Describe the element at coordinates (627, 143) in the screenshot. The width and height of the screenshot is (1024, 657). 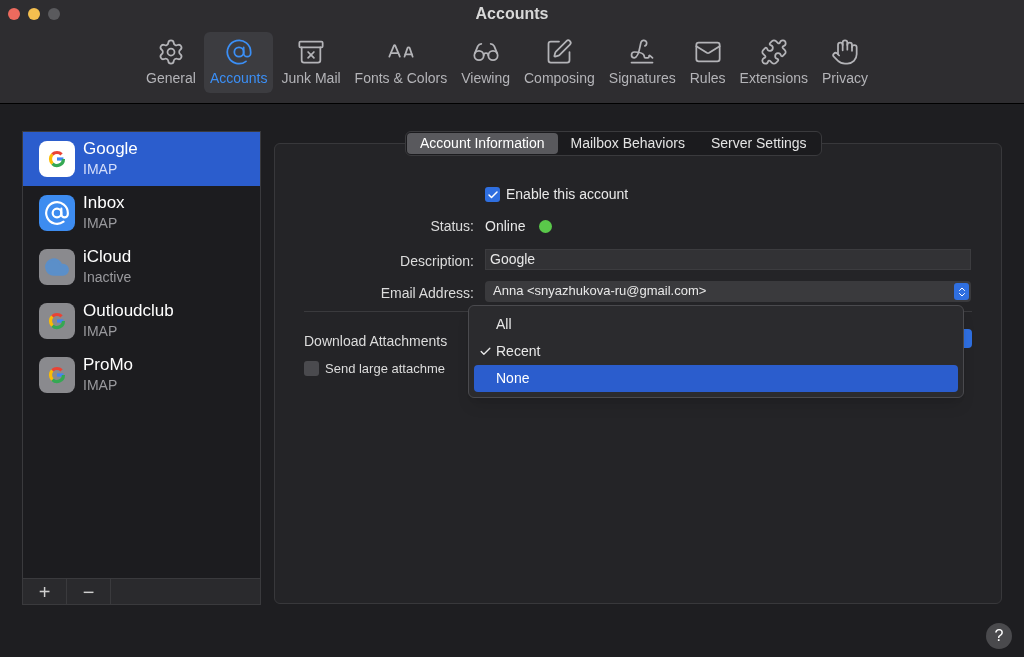
I see `segment-tab: Mailbox Behaviors` at that location.